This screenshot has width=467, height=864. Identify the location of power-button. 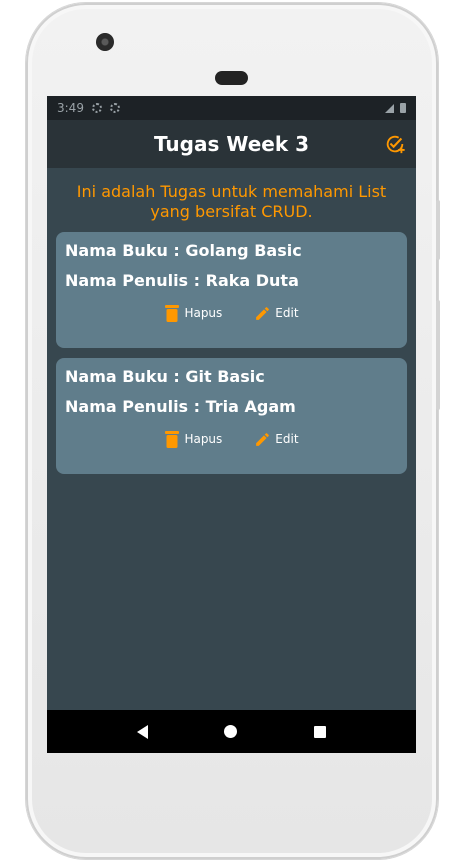
(438, 230).